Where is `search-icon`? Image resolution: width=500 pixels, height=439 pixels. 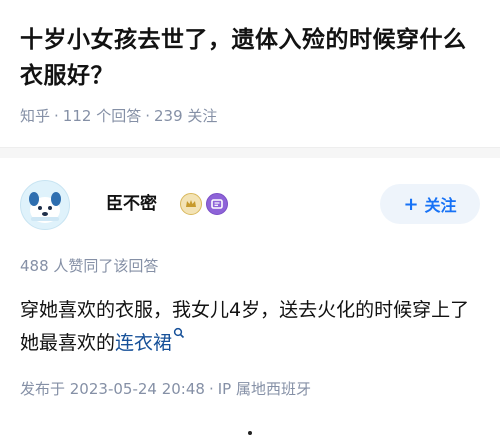 search-icon is located at coordinates (179, 333).